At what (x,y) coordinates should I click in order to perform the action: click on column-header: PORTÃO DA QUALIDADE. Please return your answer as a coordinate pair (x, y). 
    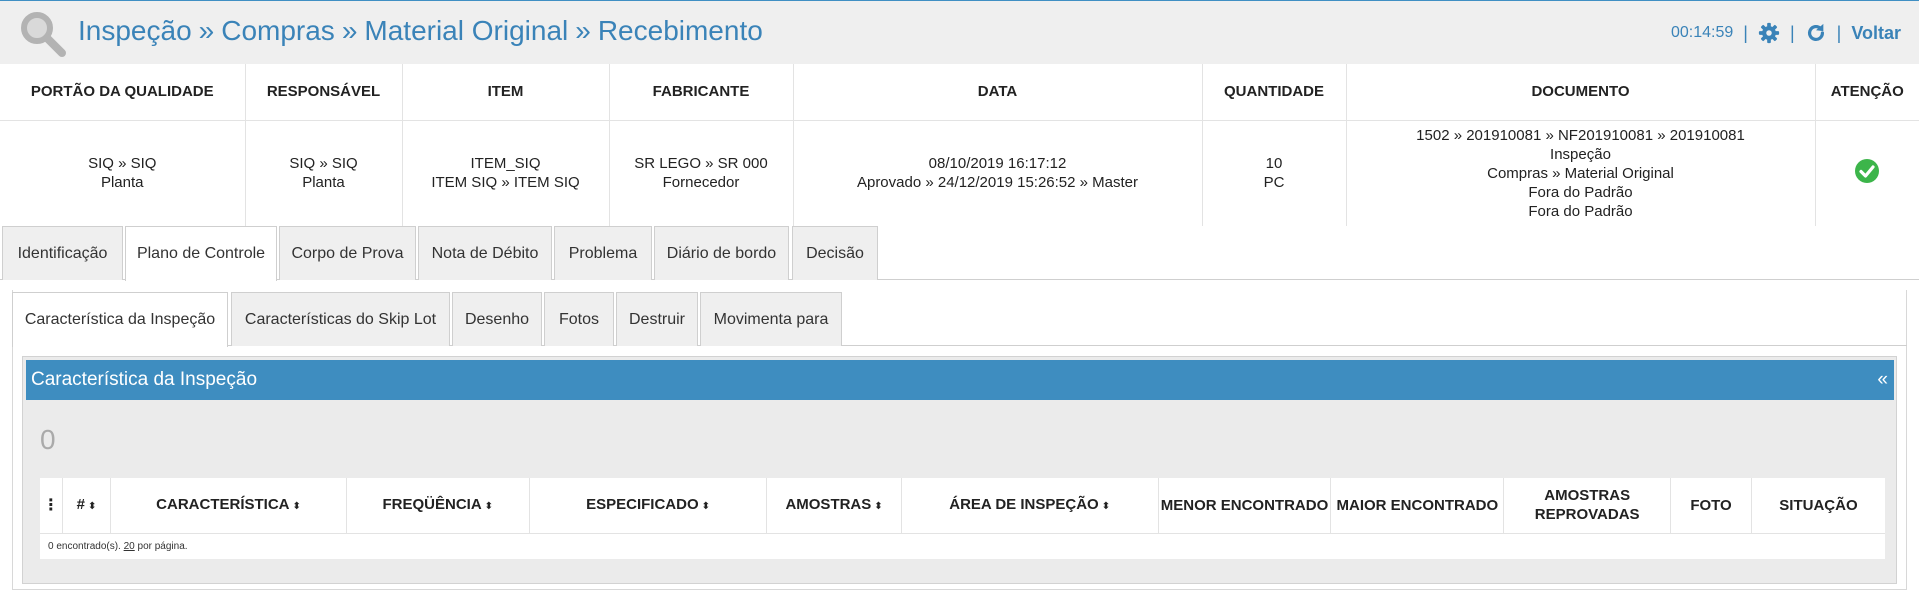
    Looking at the image, I should click on (123, 92).